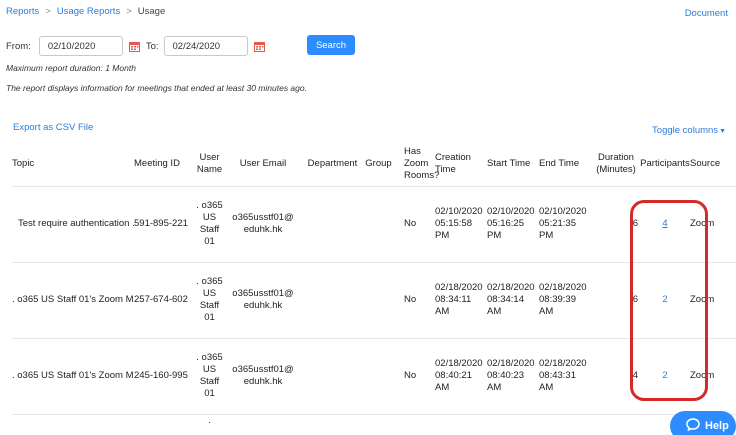 Image resolution: width=736 pixels, height=435 pixels. I want to click on cell-meeting-id: 245-160-995, so click(165, 376).